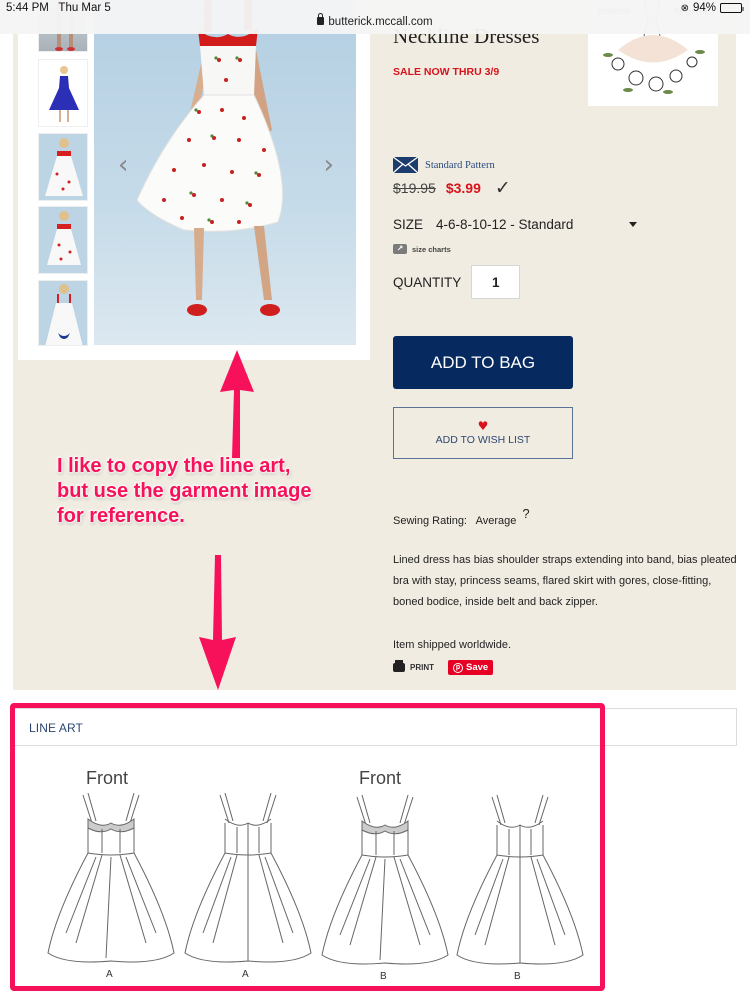 The width and height of the screenshot is (750, 1000). I want to click on add-to-bag-label: ADD TO BAG, so click(483, 362).